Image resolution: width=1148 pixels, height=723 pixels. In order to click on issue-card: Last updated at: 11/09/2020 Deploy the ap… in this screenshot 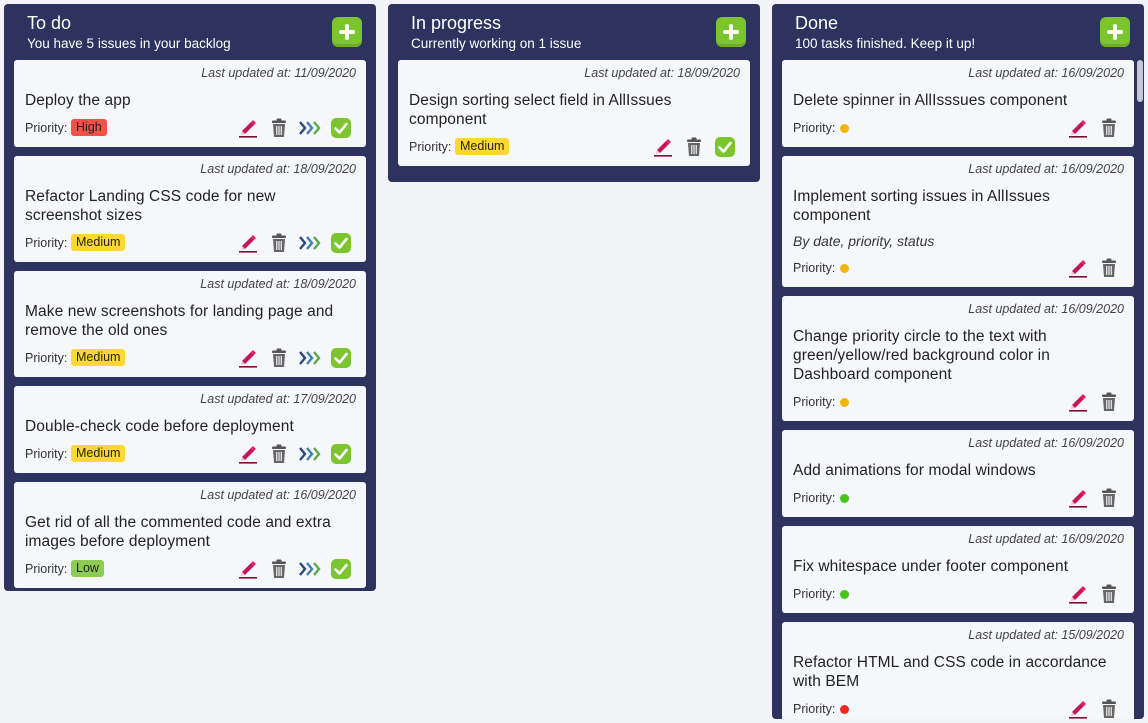, I will do `click(190, 103)`.